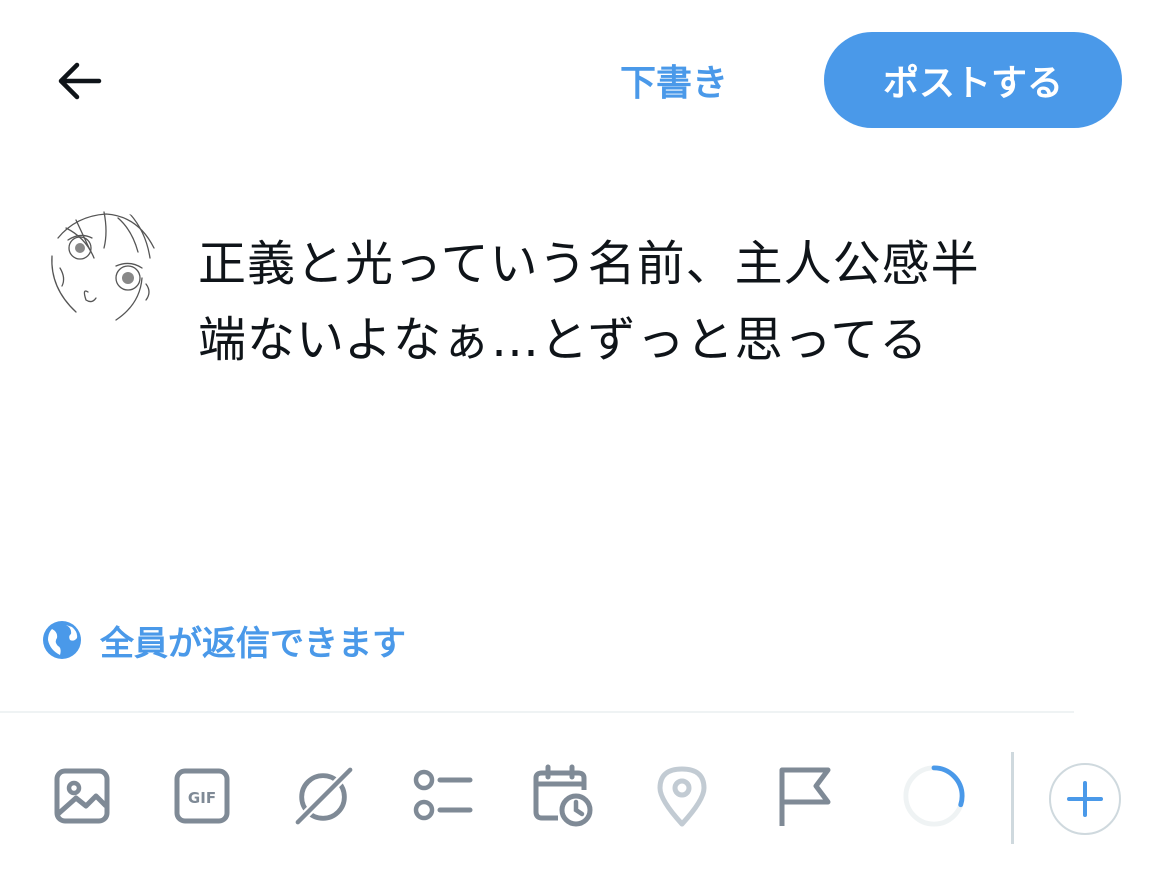 The image size is (1170, 880). I want to click on plus-icon, so click(1085, 799).